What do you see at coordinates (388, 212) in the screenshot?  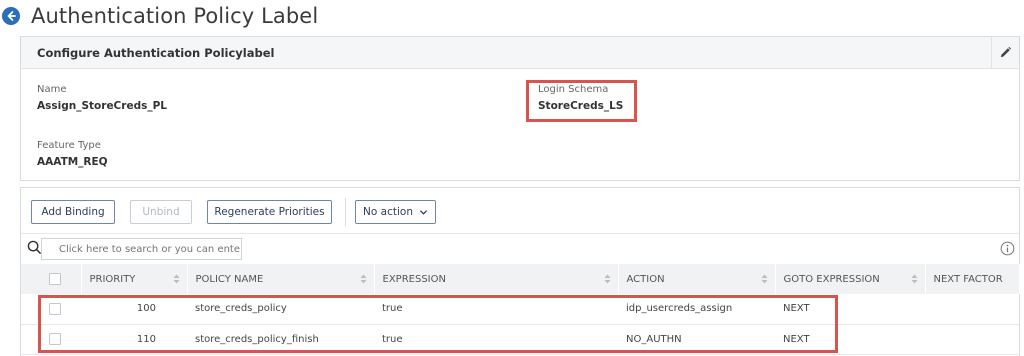 I see `no-action-label: No action` at bounding box center [388, 212].